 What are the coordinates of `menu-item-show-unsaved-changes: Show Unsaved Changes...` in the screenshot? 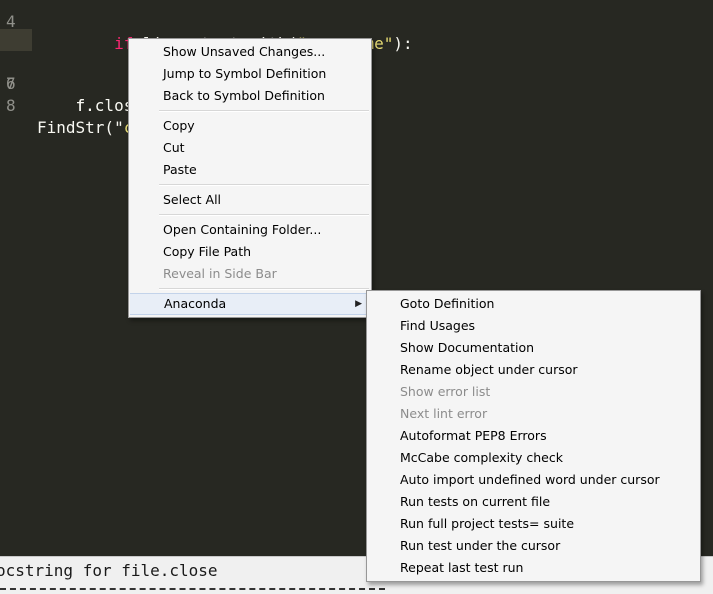 It's located at (250, 52).